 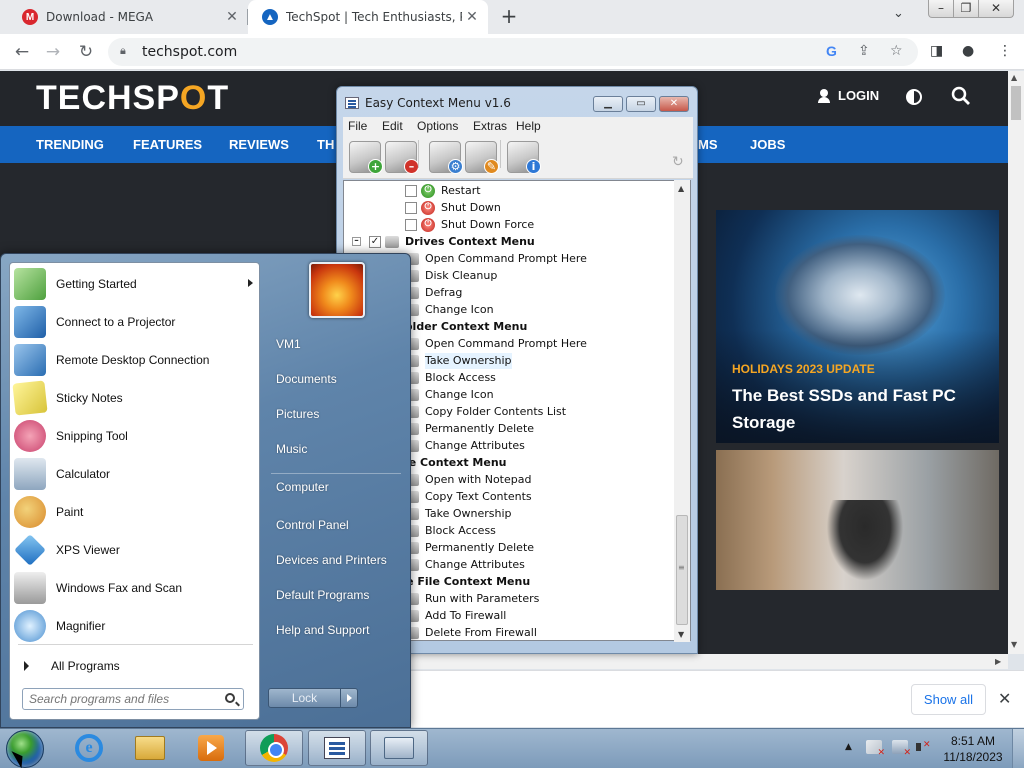 What do you see at coordinates (133, 699) in the screenshot?
I see `start-search-box` at bounding box center [133, 699].